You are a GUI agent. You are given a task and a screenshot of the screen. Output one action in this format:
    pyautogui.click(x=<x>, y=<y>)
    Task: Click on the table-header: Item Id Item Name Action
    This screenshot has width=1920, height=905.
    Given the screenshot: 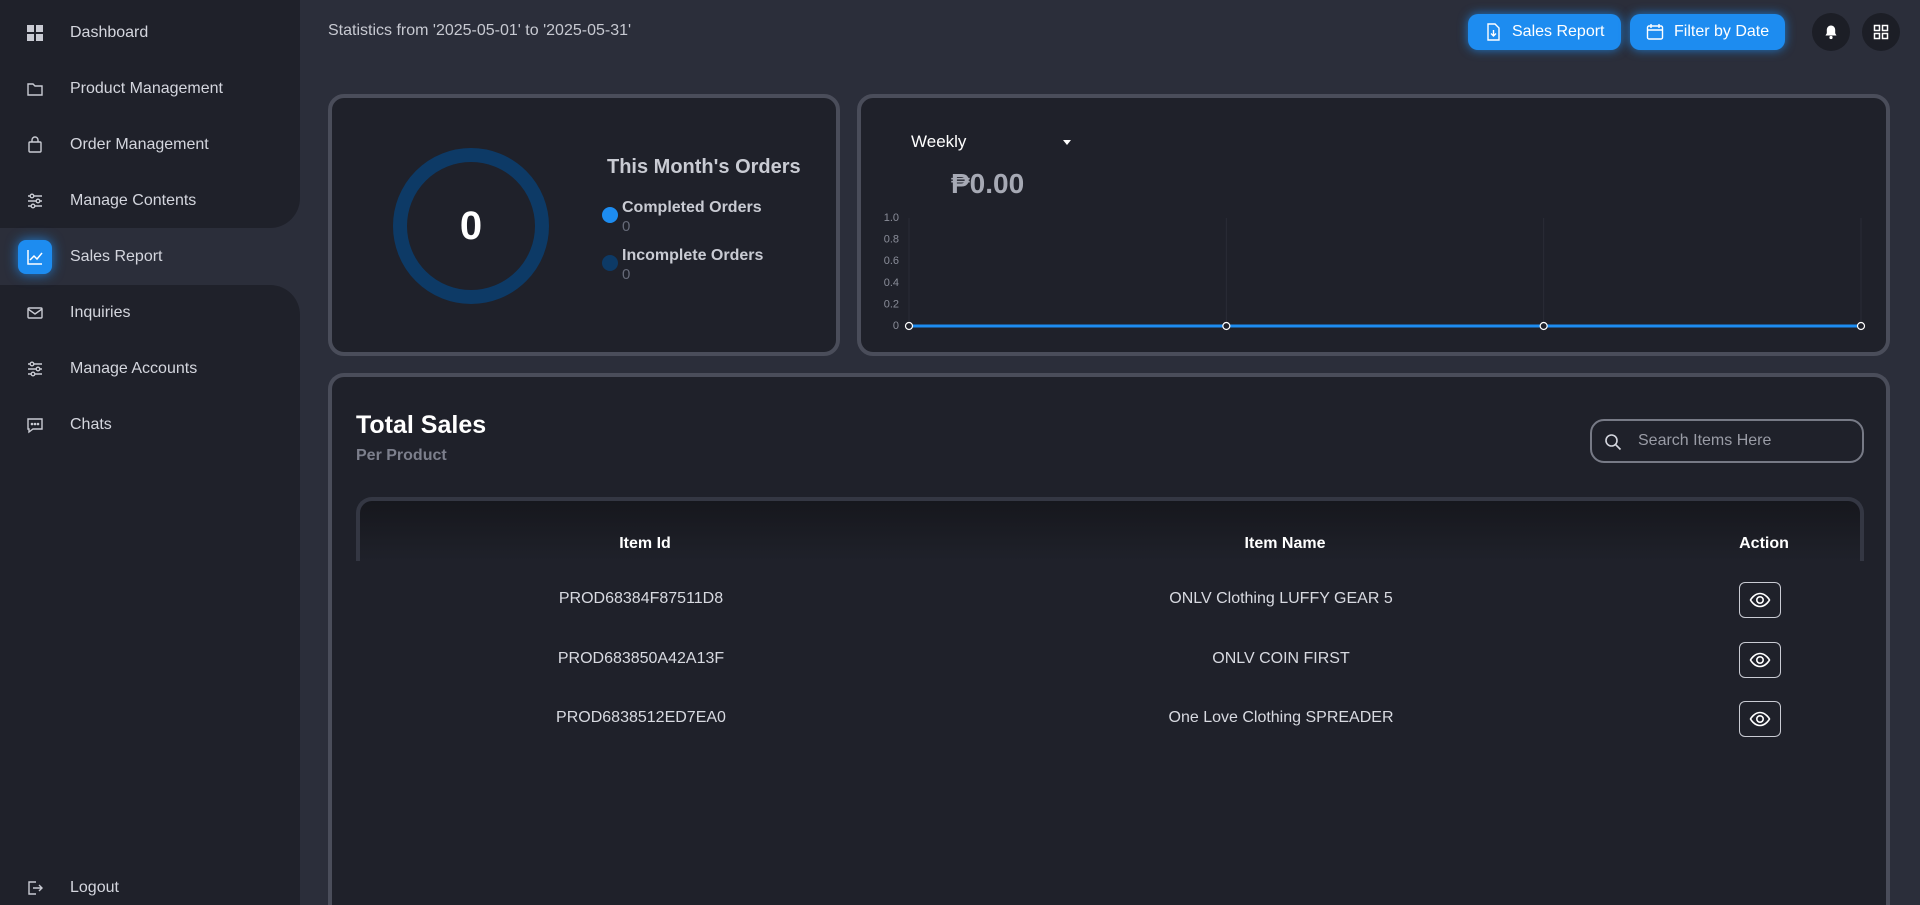 What is the action you would take?
    pyautogui.click(x=1110, y=529)
    